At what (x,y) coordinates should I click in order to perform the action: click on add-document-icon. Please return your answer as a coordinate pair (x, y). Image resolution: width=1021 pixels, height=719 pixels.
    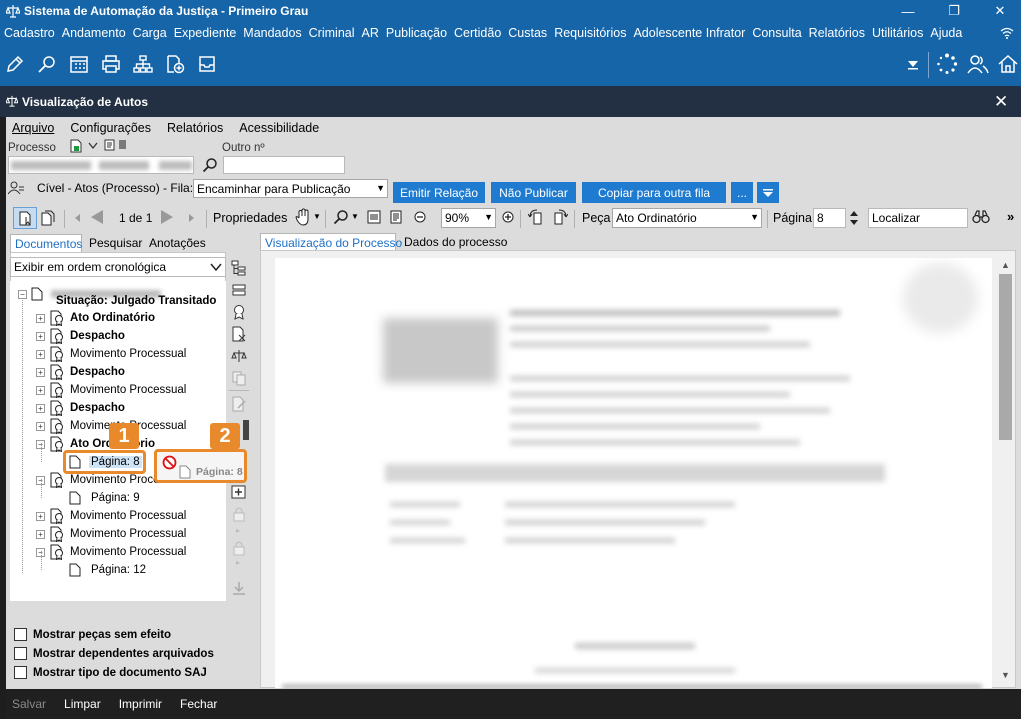
    Looking at the image, I should click on (175, 64).